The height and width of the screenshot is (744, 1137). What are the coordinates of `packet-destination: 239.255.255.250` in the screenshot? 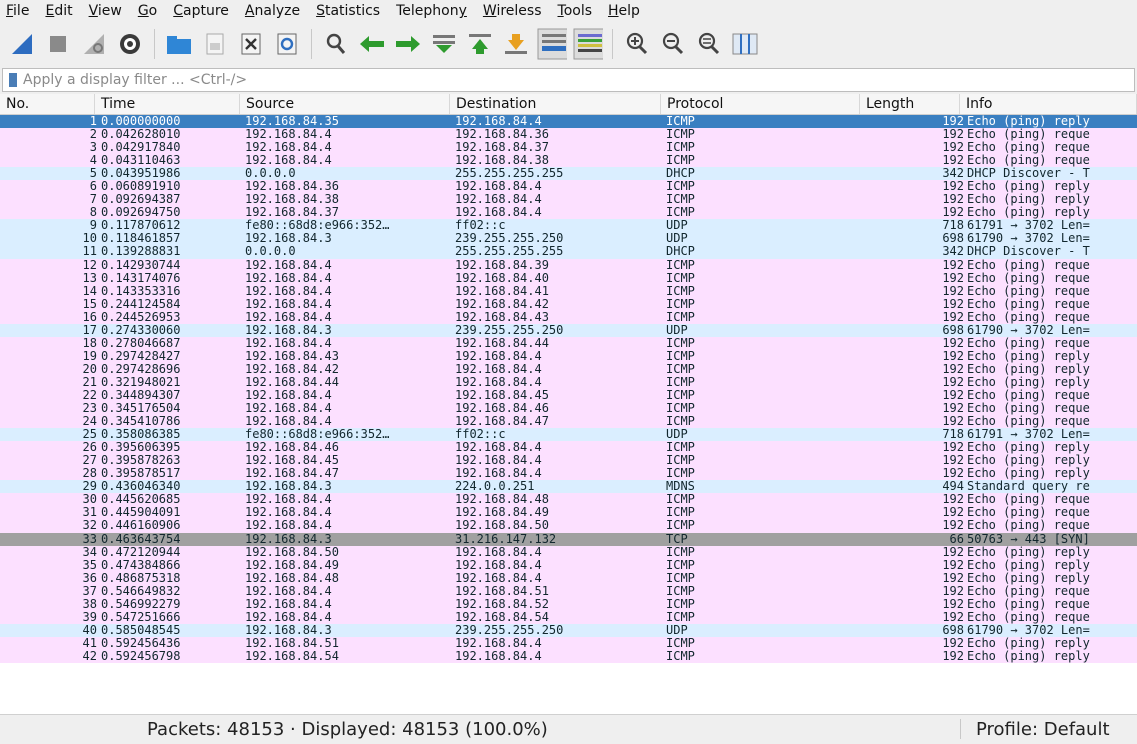 It's located at (509, 329).